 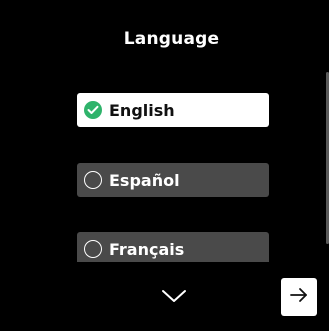 I want to click on language-option-label: English, so click(x=142, y=110).